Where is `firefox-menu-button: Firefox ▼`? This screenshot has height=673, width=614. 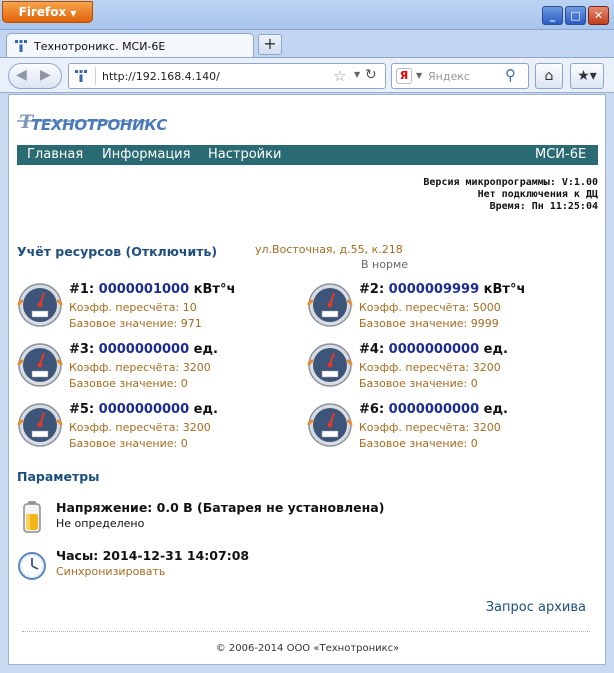 firefox-menu-button: Firefox ▼ is located at coordinates (47, 12).